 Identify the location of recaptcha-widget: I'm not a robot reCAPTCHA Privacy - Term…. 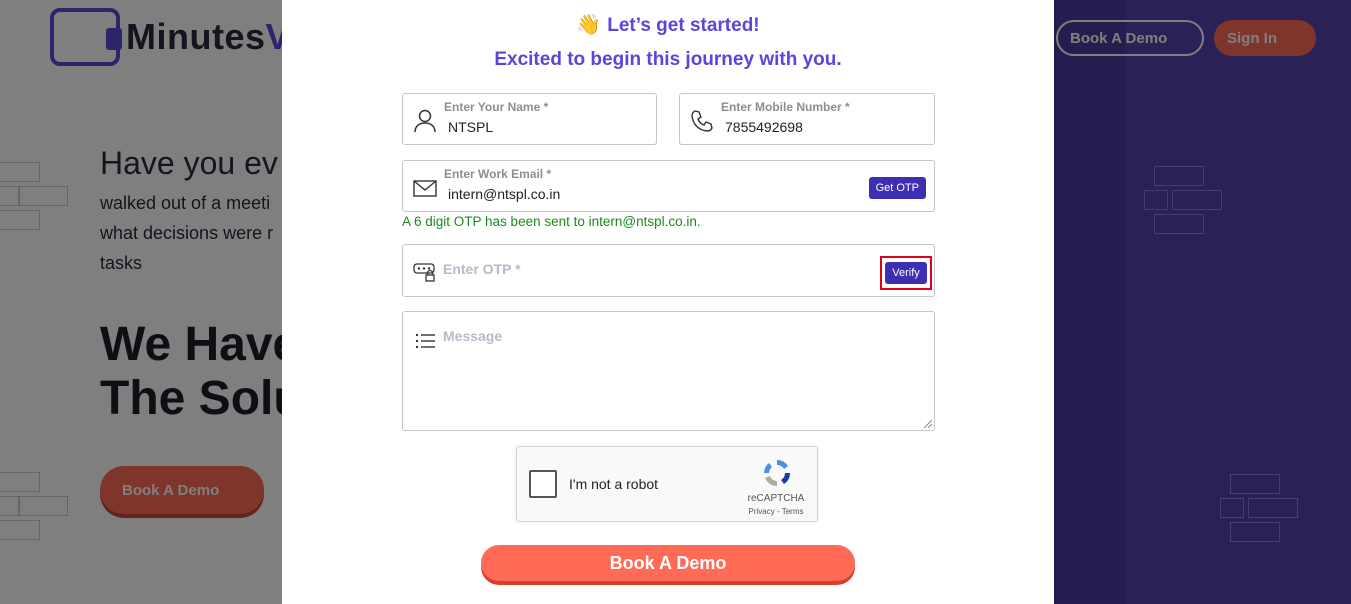
(667, 484).